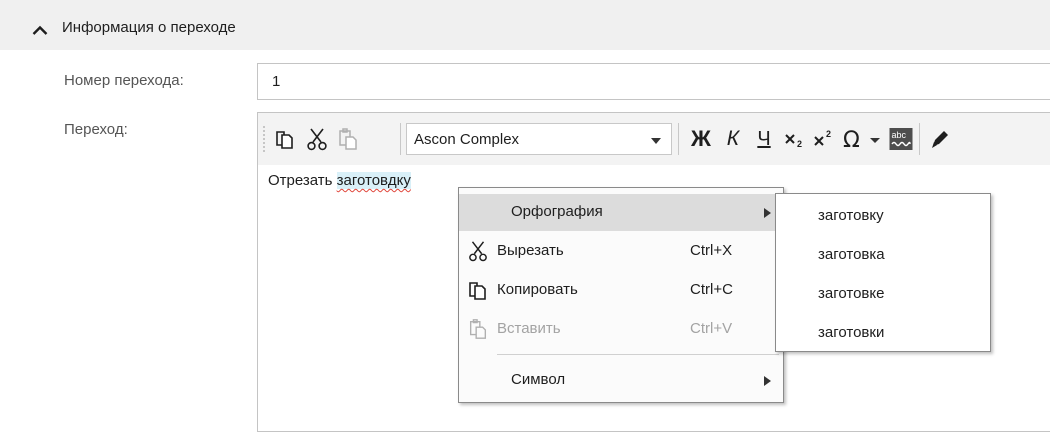 The image size is (1050, 432). What do you see at coordinates (467, 139) in the screenshot?
I see `font-name: Ascon Complex` at bounding box center [467, 139].